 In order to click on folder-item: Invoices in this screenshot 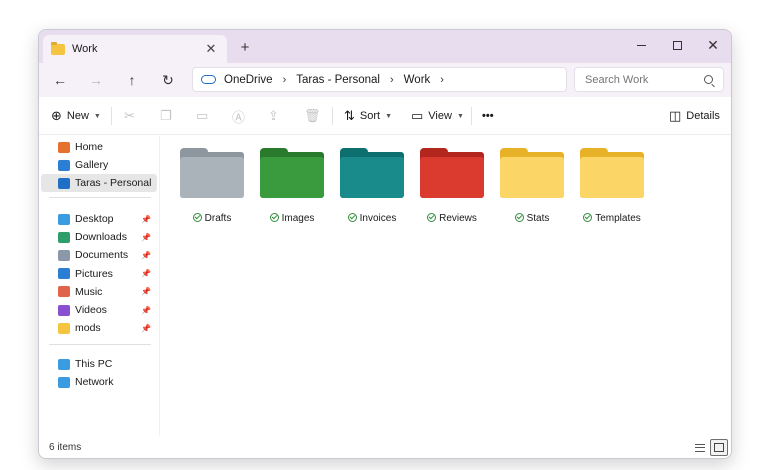, I will do `click(372, 188)`.